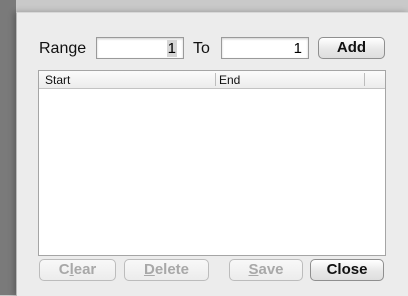 The image size is (408, 296). I want to click on delete-label-post: elete, so click(172, 269).